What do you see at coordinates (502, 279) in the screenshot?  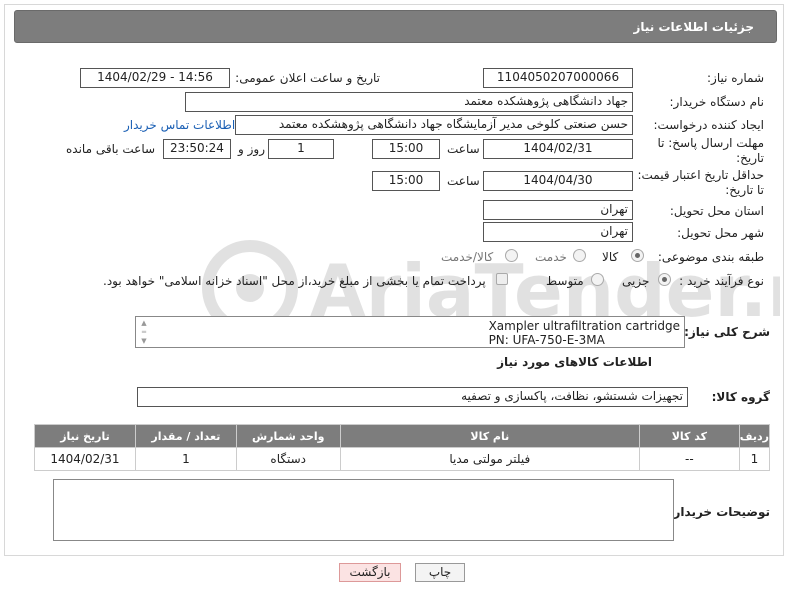 I see `treasury-checkbox` at bounding box center [502, 279].